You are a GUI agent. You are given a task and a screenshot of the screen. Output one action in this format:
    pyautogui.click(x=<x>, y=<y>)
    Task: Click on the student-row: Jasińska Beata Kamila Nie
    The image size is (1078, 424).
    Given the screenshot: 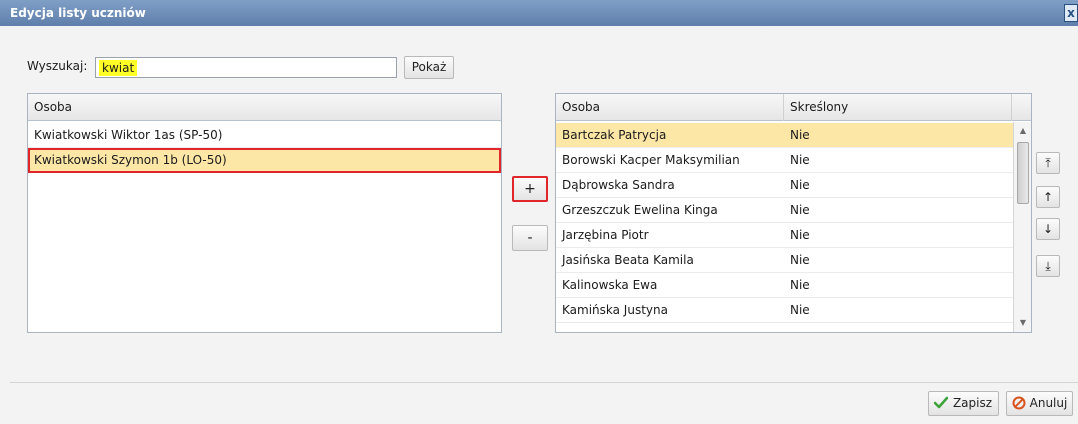 What is the action you would take?
    pyautogui.click(x=784, y=260)
    